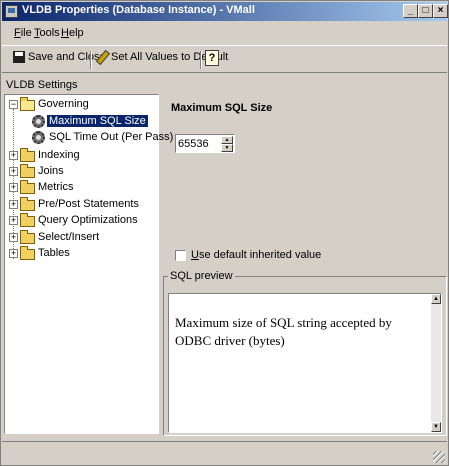 This screenshot has width=449, height=466. I want to click on stepper-down-icon: ▼, so click(227, 148).